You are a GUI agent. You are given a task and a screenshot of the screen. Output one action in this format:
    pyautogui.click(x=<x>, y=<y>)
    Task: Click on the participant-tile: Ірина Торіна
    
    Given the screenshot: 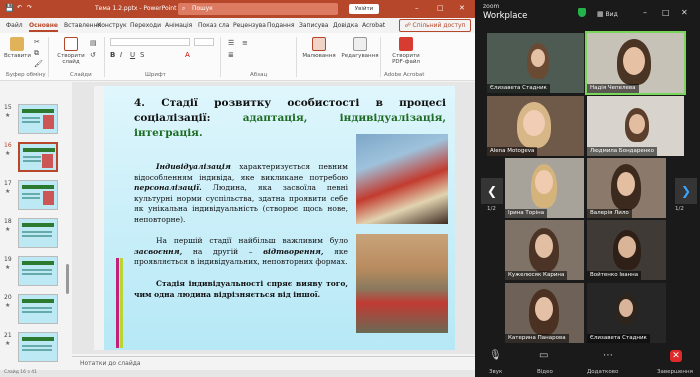 What is the action you would take?
    pyautogui.click(x=544, y=188)
    